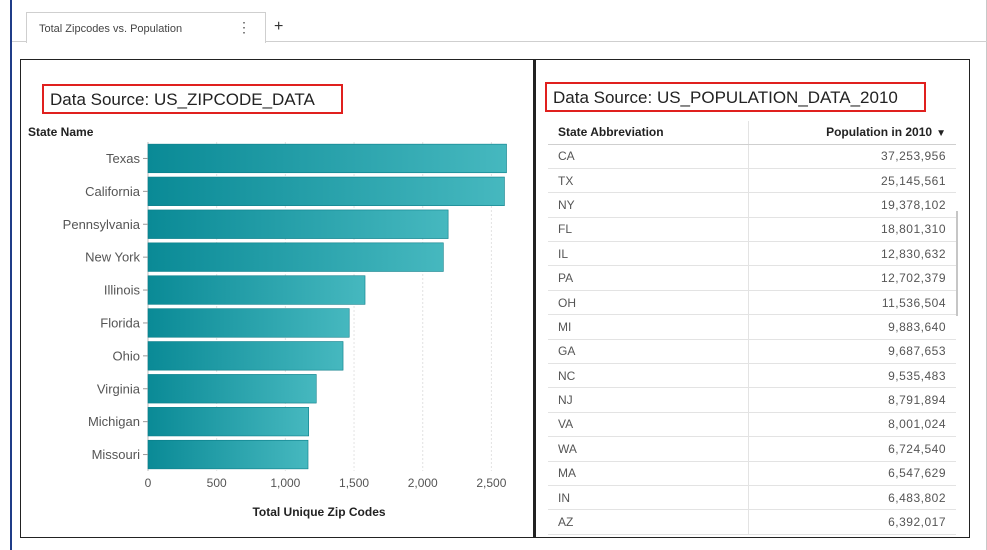 This screenshot has height=550, width=987. I want to click on table-row: FL 18,801,310, so click(752, 230).